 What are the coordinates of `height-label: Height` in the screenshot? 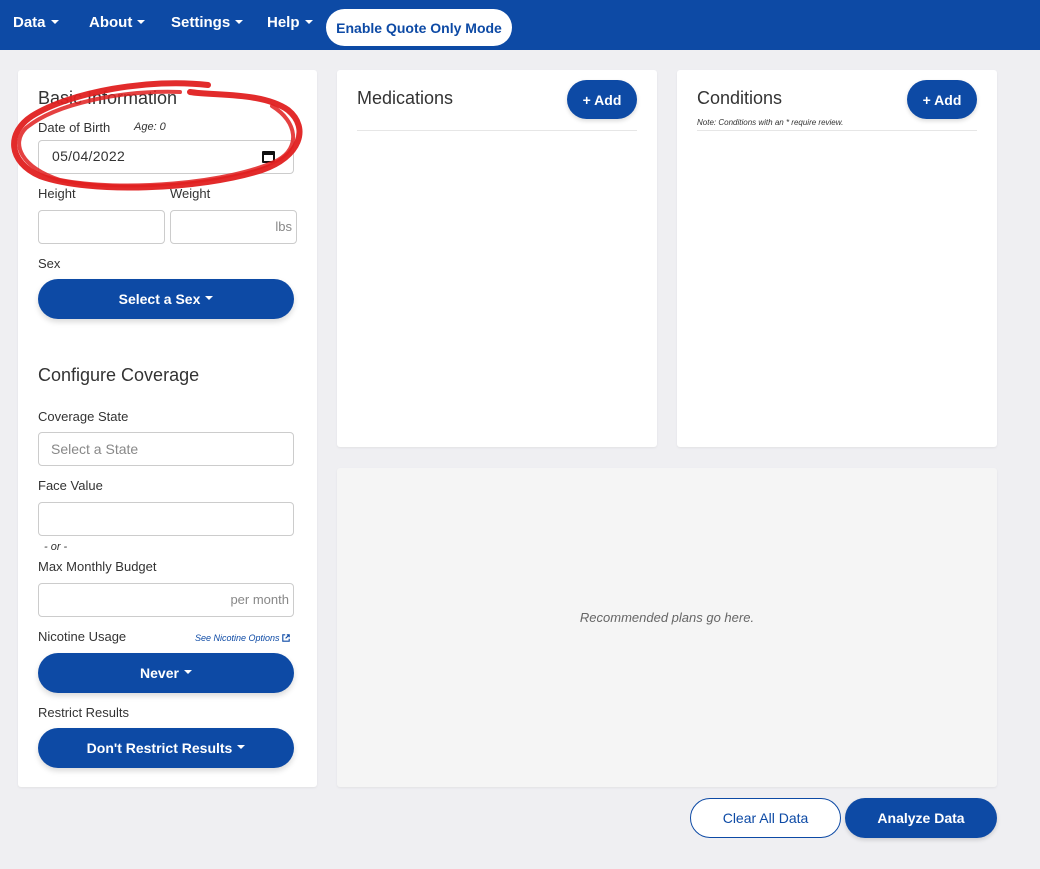 It's located at (57, 193).